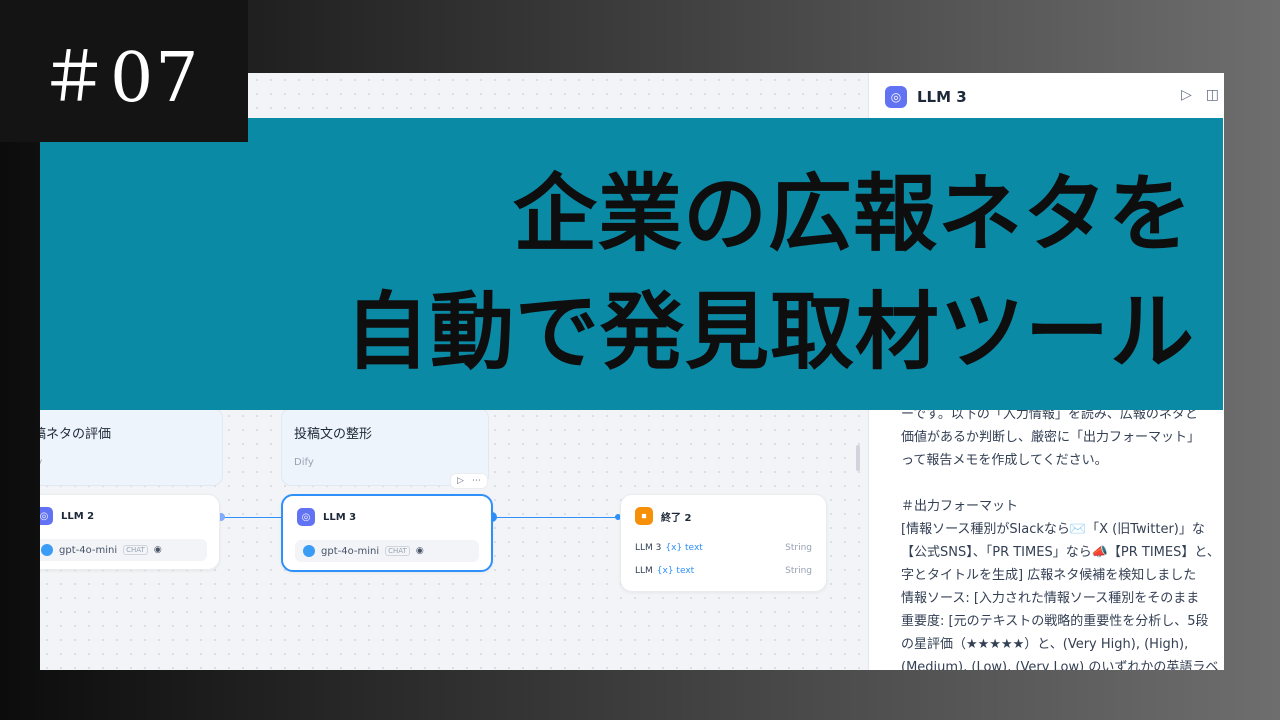 This screenshot has width=1280, height=720. Describe the element at coordinates (469, 481) in the screenshot. I see `node-toolbar: ▷ ⋯` at that location.